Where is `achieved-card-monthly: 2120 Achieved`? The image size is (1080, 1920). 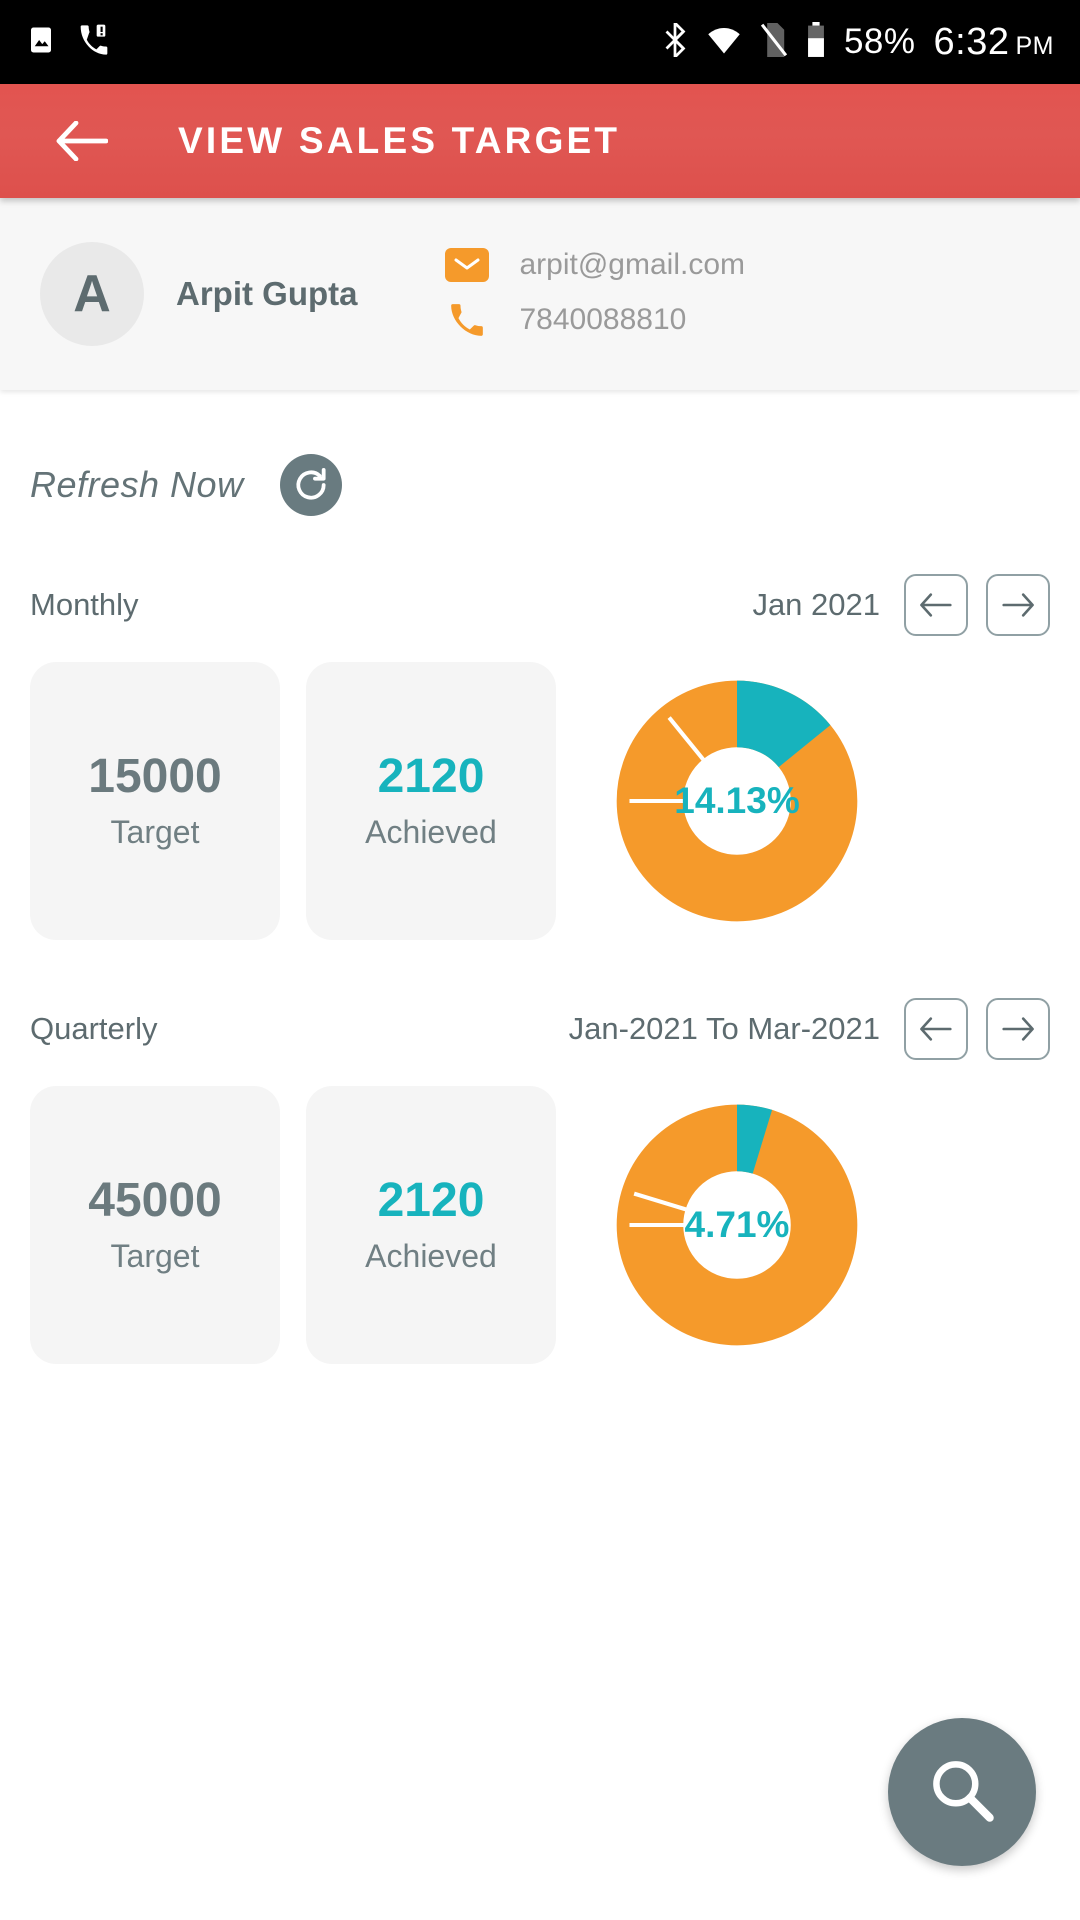 achieved-card-monthly: 2120 Achieved is located at coordinates (431, 801).